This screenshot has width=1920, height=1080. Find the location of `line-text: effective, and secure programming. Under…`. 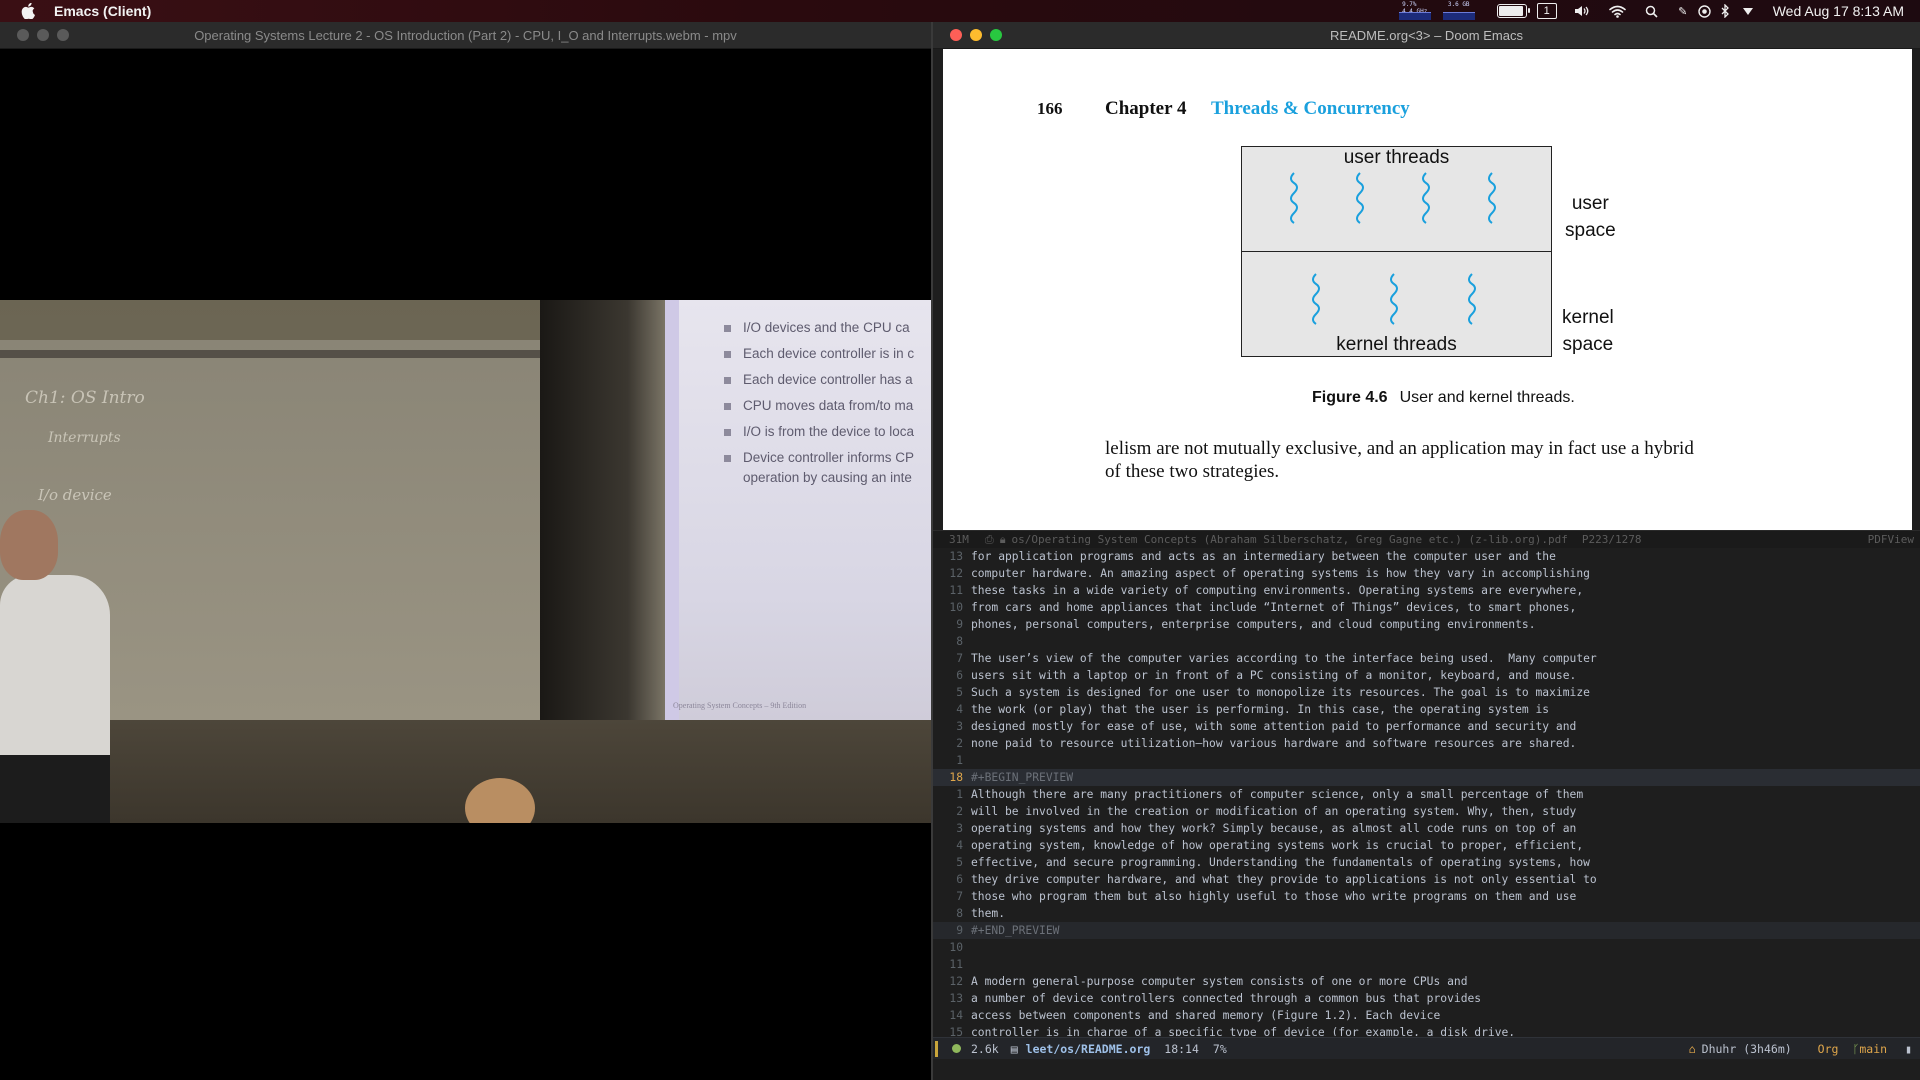

line-text: effective, and secure programming. Under… is located at coordinates (1280, 862).